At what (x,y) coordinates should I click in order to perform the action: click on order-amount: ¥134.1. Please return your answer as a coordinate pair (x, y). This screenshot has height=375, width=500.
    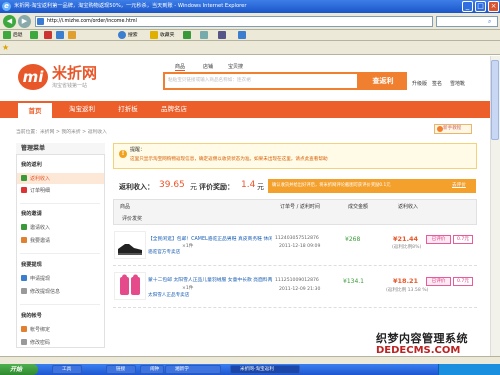
    Looking at the image, I should click on (353, 281).